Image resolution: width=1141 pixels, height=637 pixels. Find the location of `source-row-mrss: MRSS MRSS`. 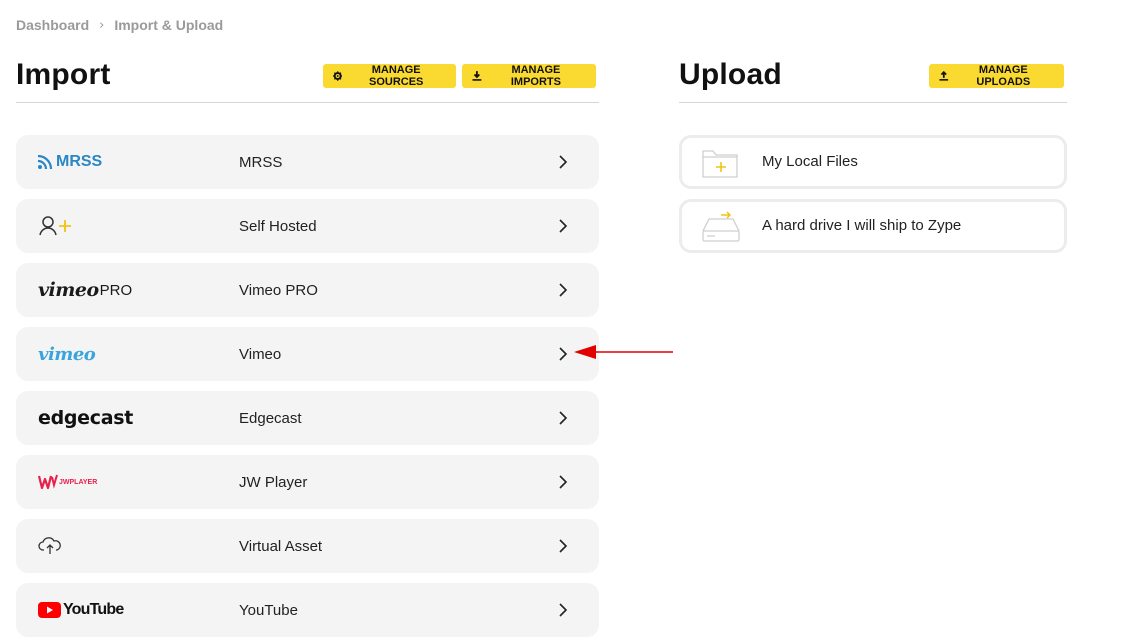

source-row-mrss: MRSS MRSS is located at coordinates (307, 162).